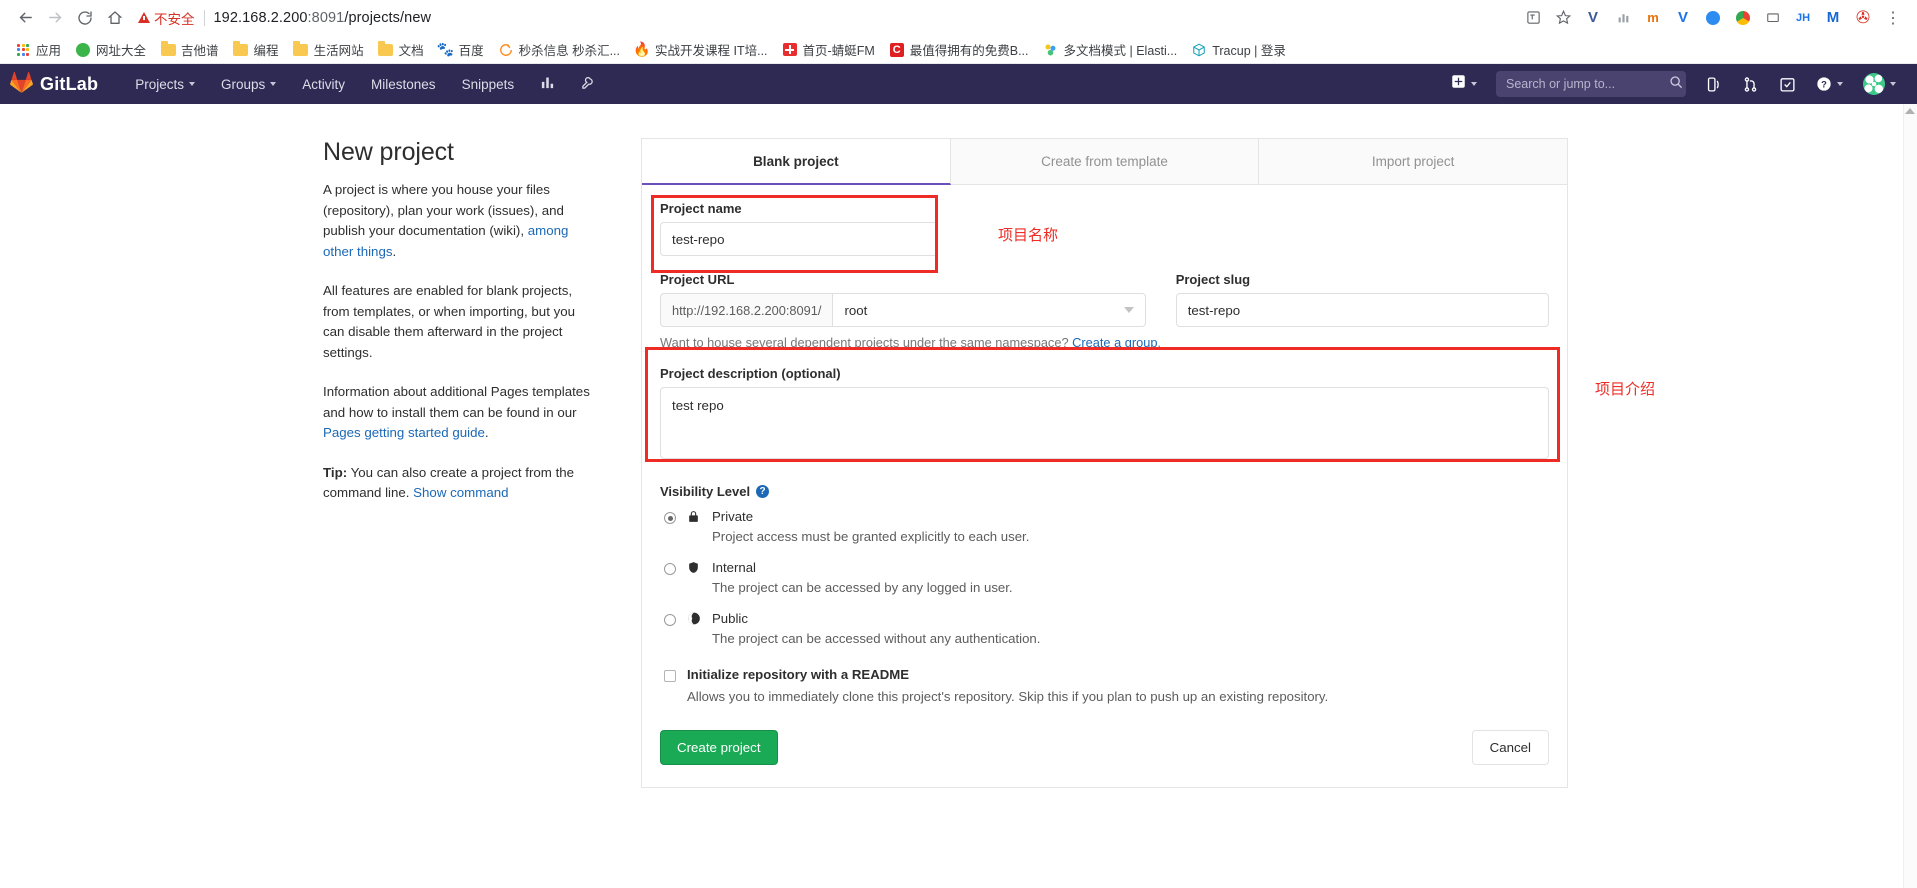 The width and height of the screenshot is (1917, 888). Describe the element at coordinates (256, 49) in the screenshot. I see `bookmark-item: 编程` at that location.